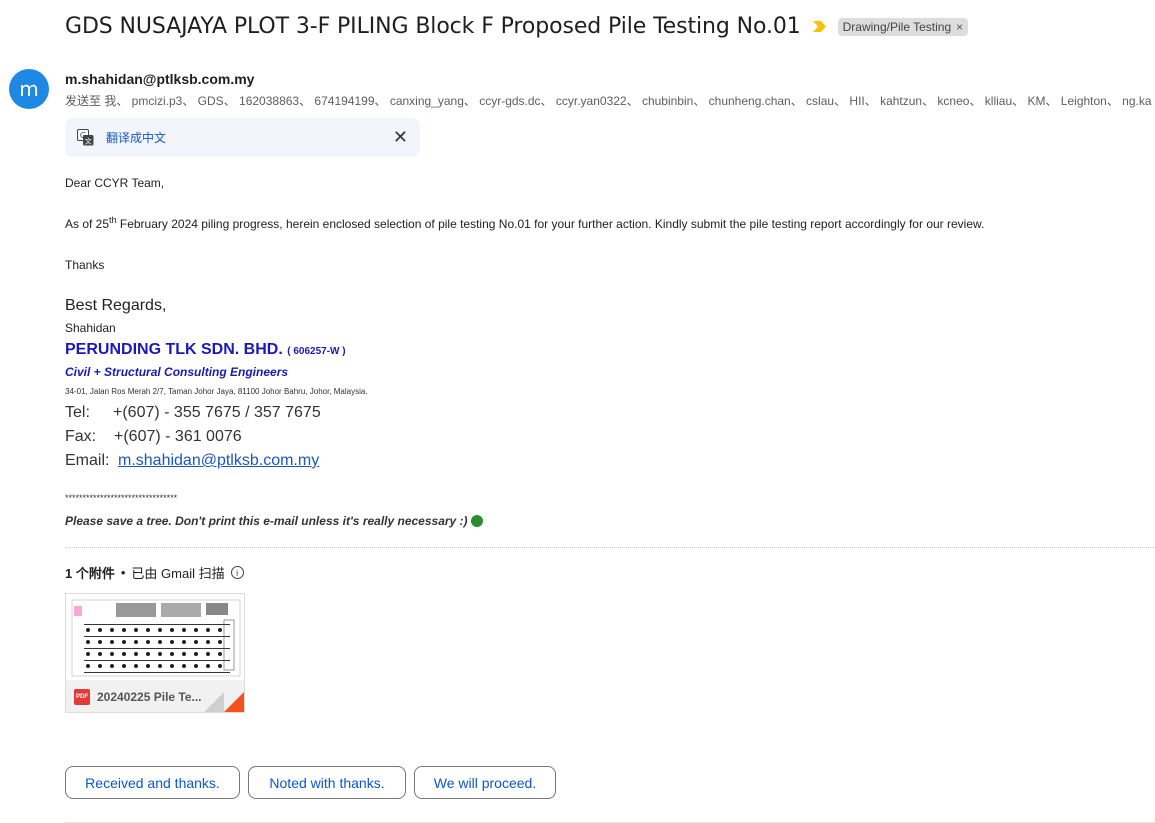  I want to click on translate-icon: G 文, so click(85, 137).